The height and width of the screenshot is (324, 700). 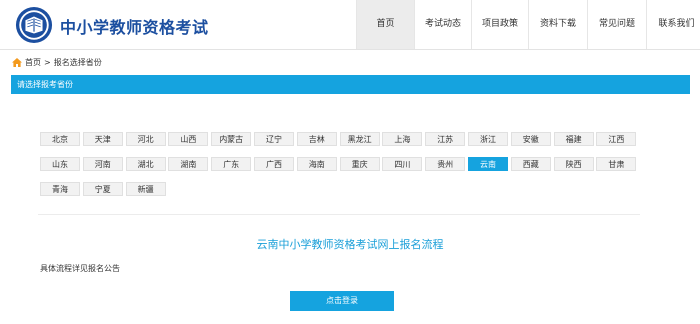 What do you see at coordinates (359, 164) in the screenshot?
I see `province-21: 重庆` at bounding box center [359, 164].